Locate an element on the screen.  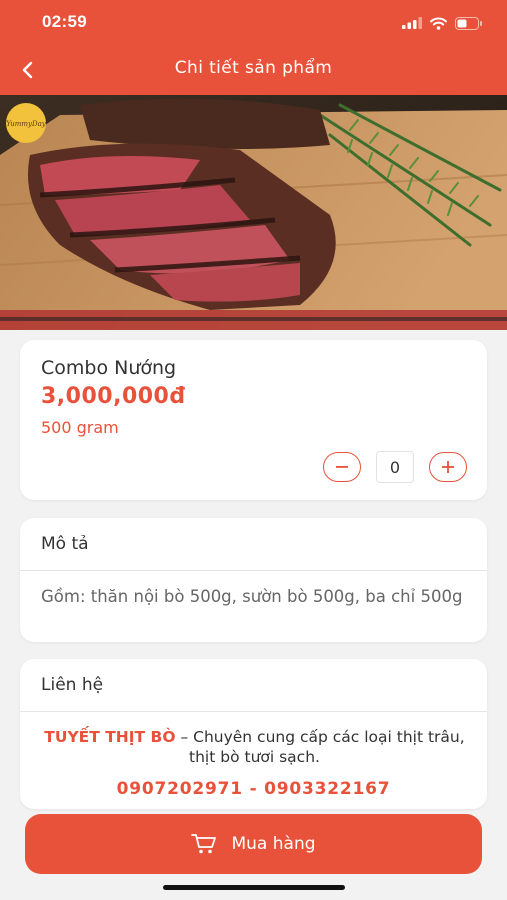
minus-icon is located at coordinates (342, 467).